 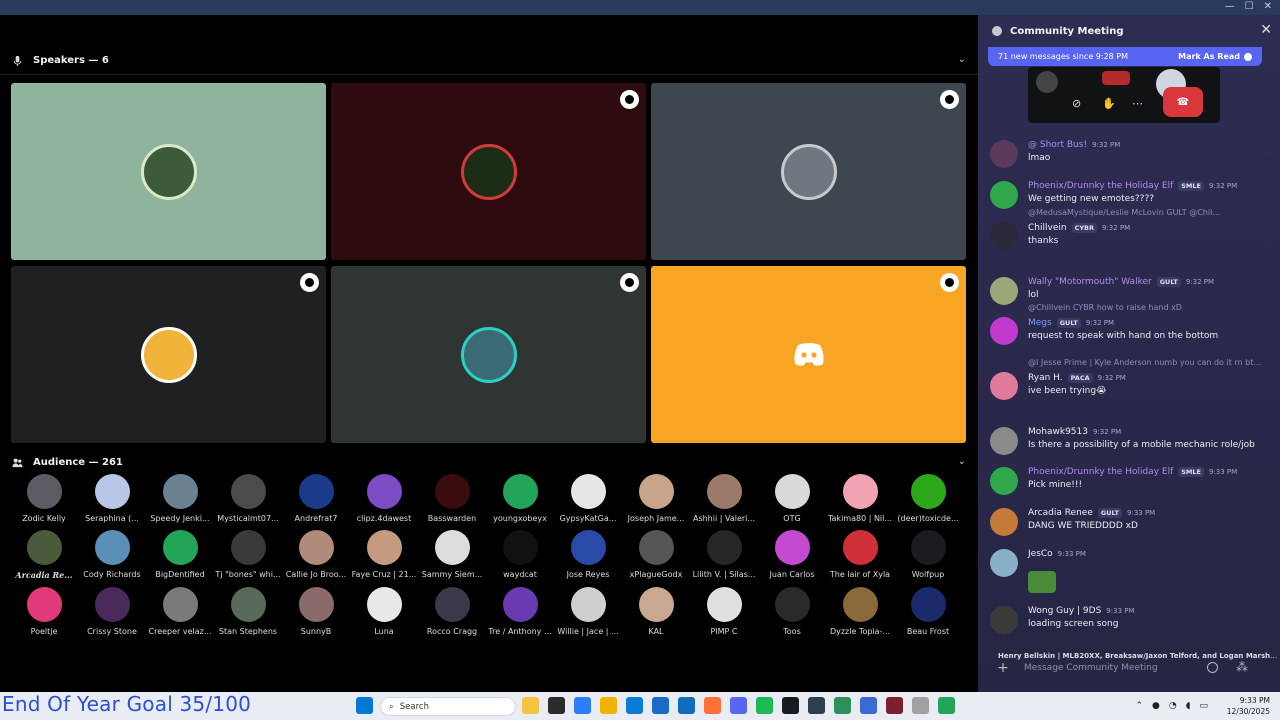 I want to click on audience-member: Crissy Stone, so click(x=112, y=611).